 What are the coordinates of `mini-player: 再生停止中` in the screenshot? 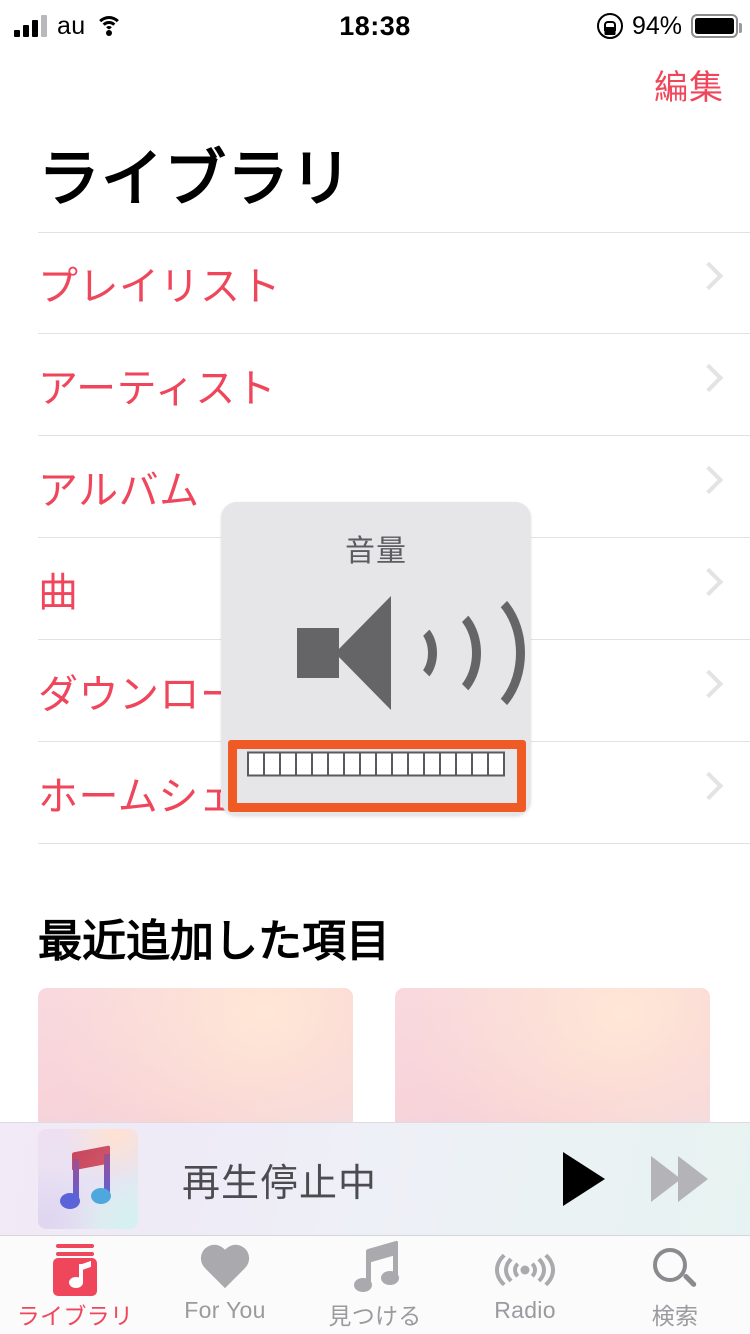 It's located at (375, 1178).